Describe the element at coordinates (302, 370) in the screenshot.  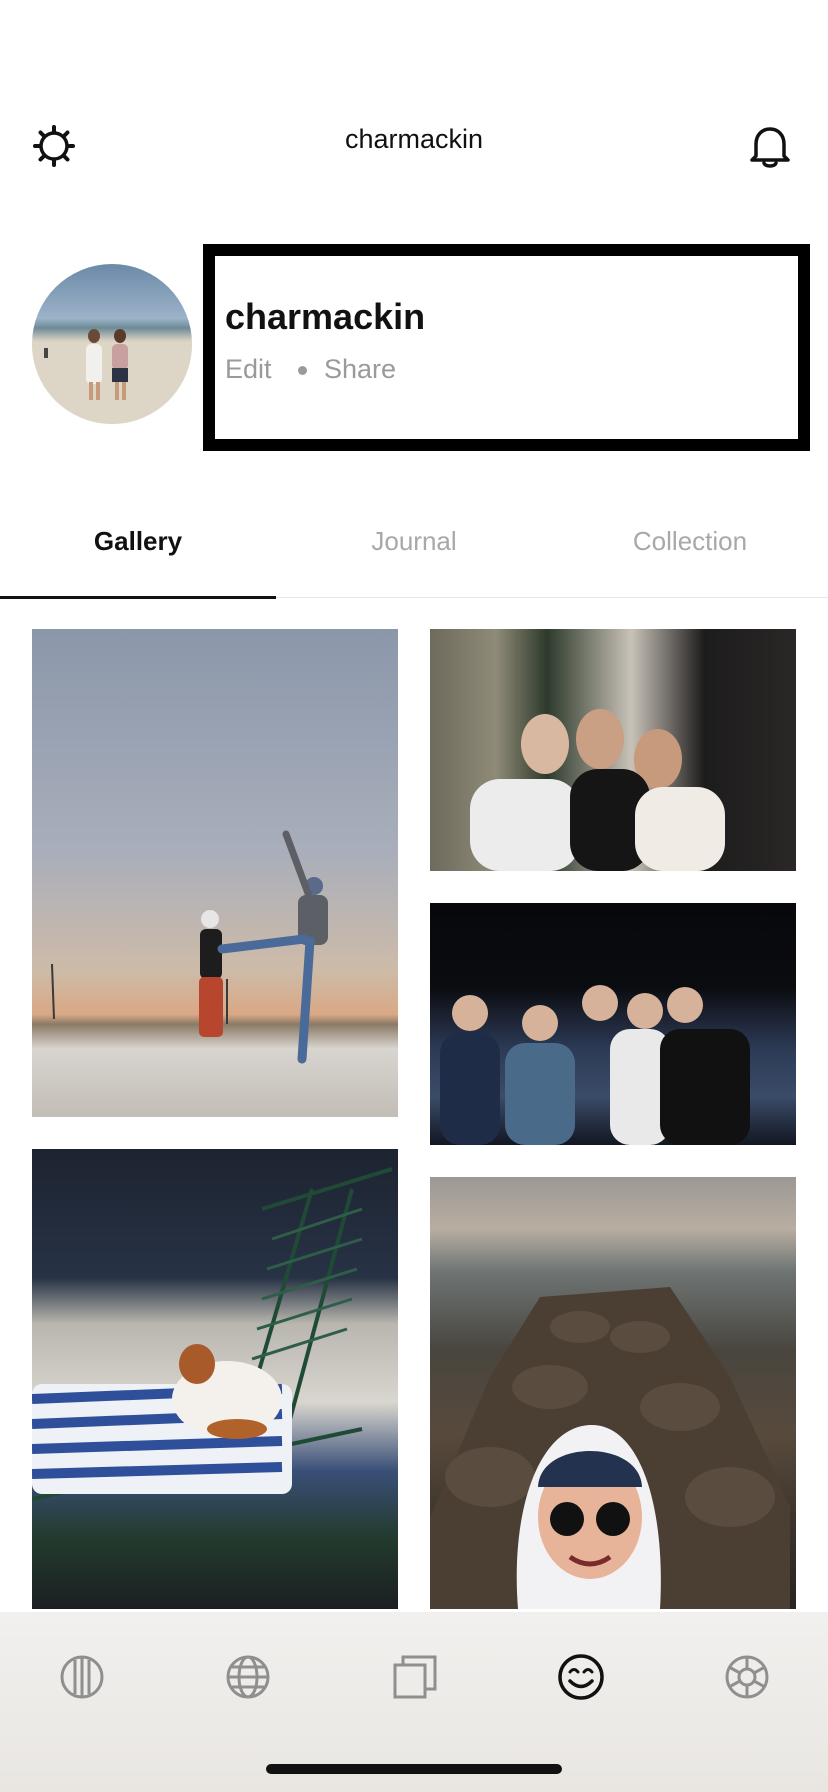
I see `separator-dot` at that location.